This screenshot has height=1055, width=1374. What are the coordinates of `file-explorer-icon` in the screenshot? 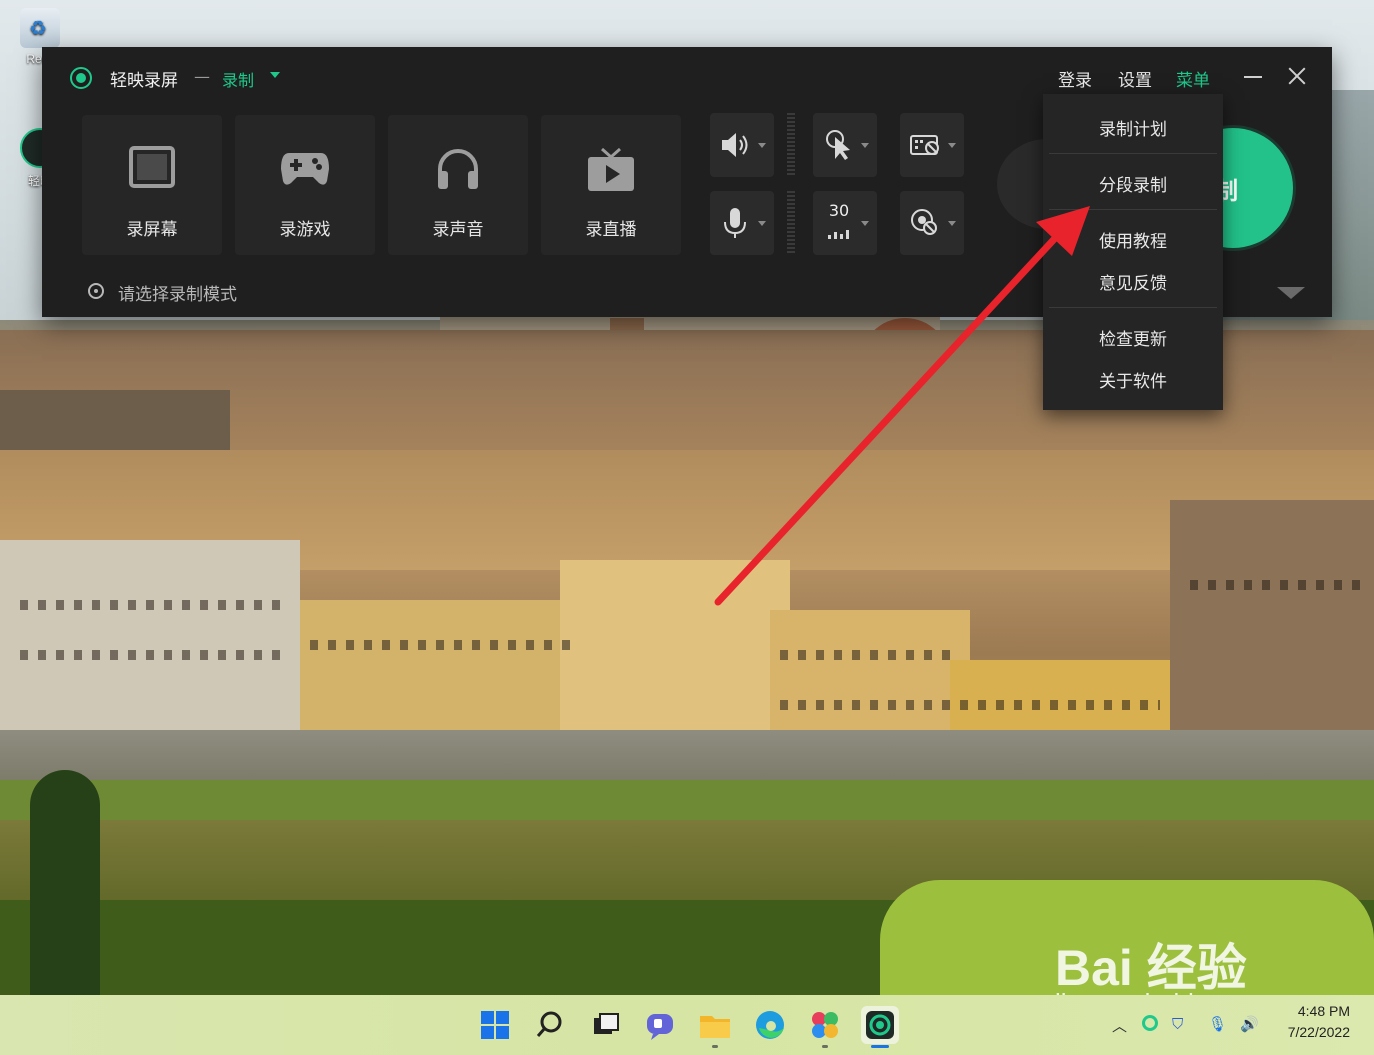 It's located at (715, 1025).